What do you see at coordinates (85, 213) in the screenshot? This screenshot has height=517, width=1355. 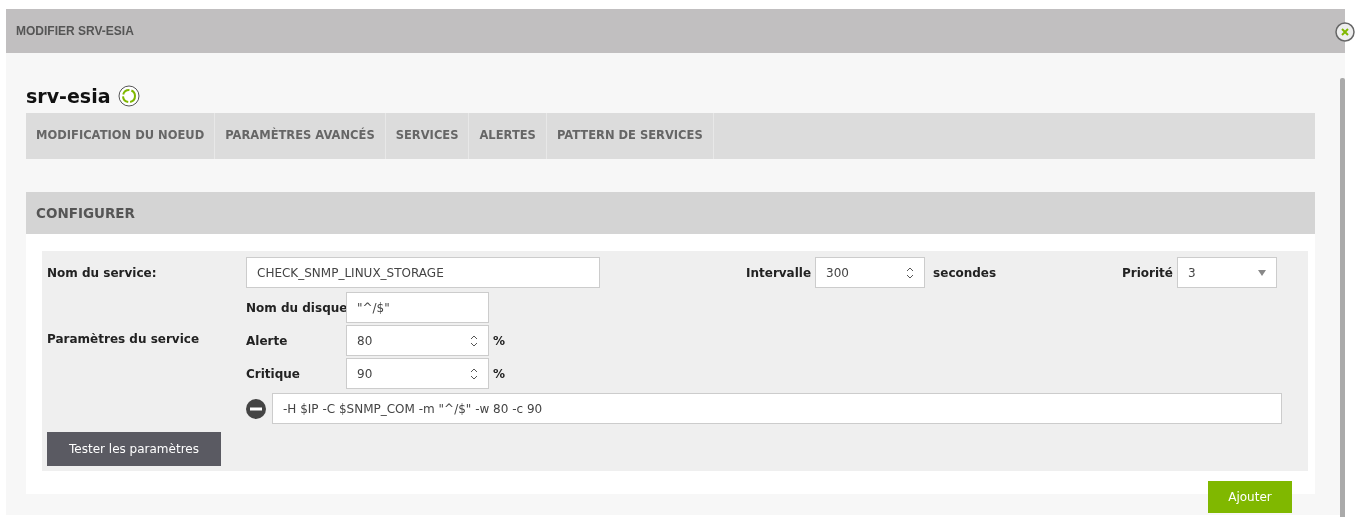 I see `section-title: CONFIGURER` at bounding box center [85, 213].